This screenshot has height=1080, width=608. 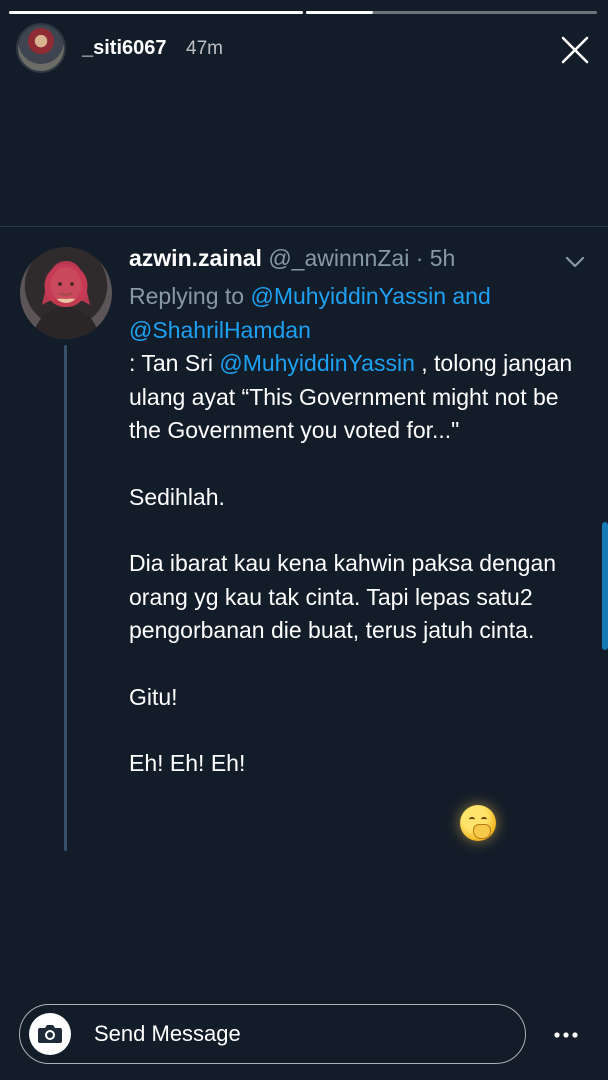 I want to click on tweet-mention-muhyiddin: @MuhyiddinYassin, so click(x=317, y=363).